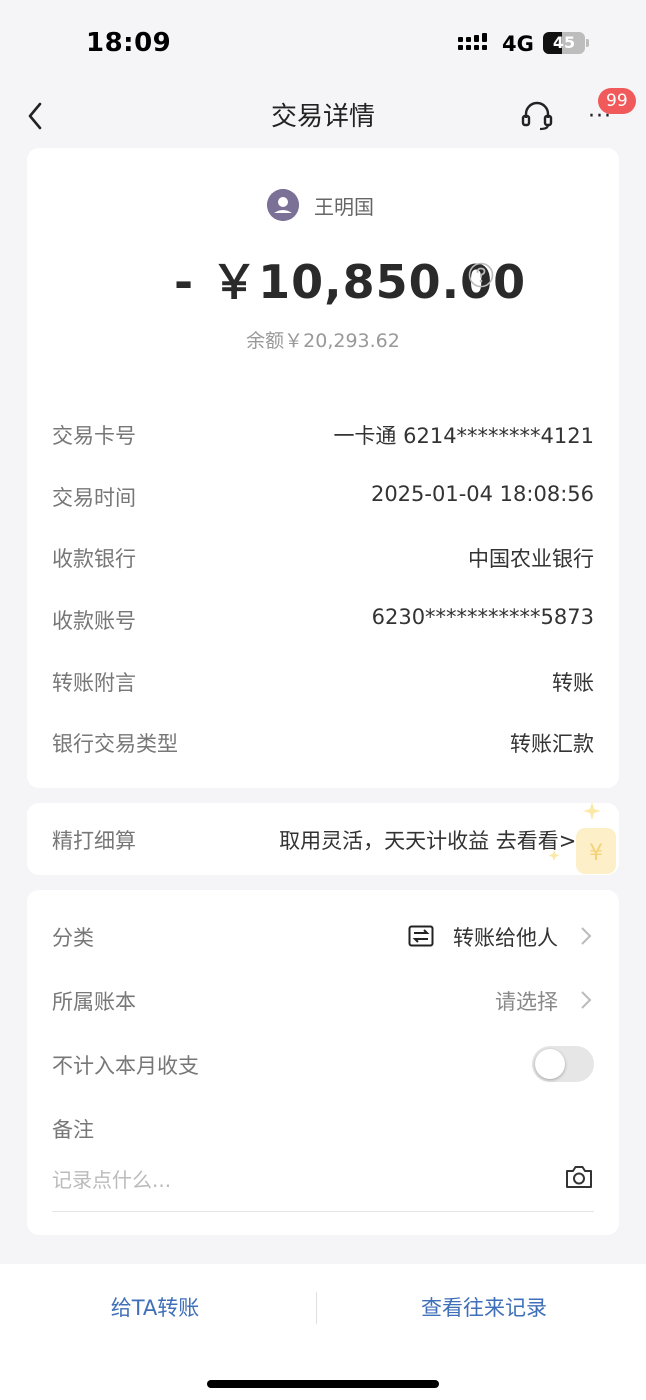 The width and height of the screenshot is (646, 1400). Describe the element at coordinates (481, 275) in the screenshot. I see `help-icon` at that location.